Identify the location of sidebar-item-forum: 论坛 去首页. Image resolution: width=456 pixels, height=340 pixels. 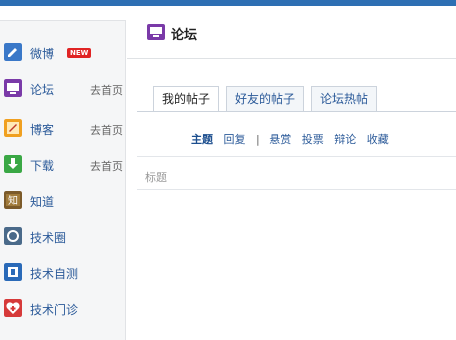
(63, 89).